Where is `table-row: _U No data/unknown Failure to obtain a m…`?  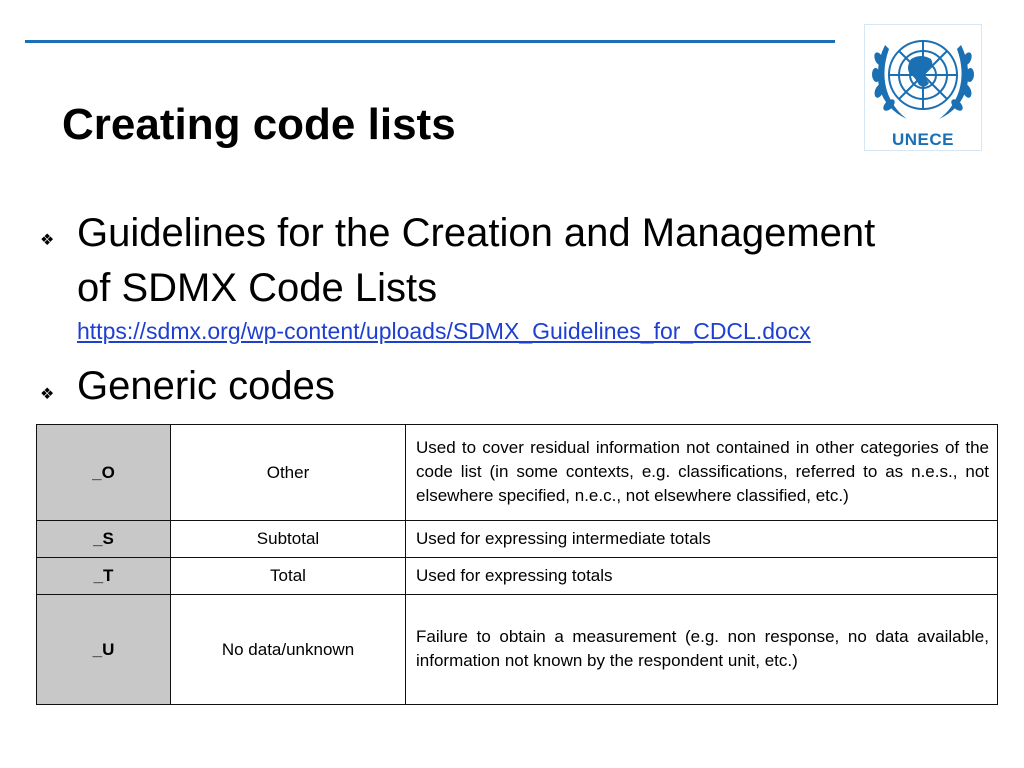
table-row: _U No data/unknown Failure to obtain a m… is located at coordinates (517, 649).